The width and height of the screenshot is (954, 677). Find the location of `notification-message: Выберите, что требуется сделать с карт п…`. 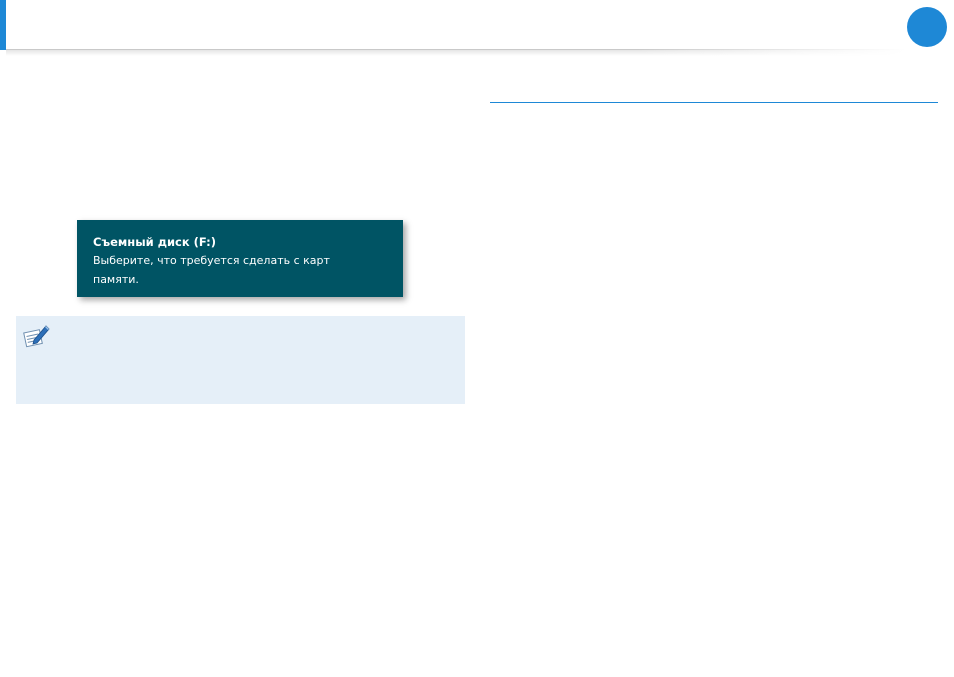

notification-message: Выберите, что требуется сделать с карт п… is located at coordinates (211, 270).